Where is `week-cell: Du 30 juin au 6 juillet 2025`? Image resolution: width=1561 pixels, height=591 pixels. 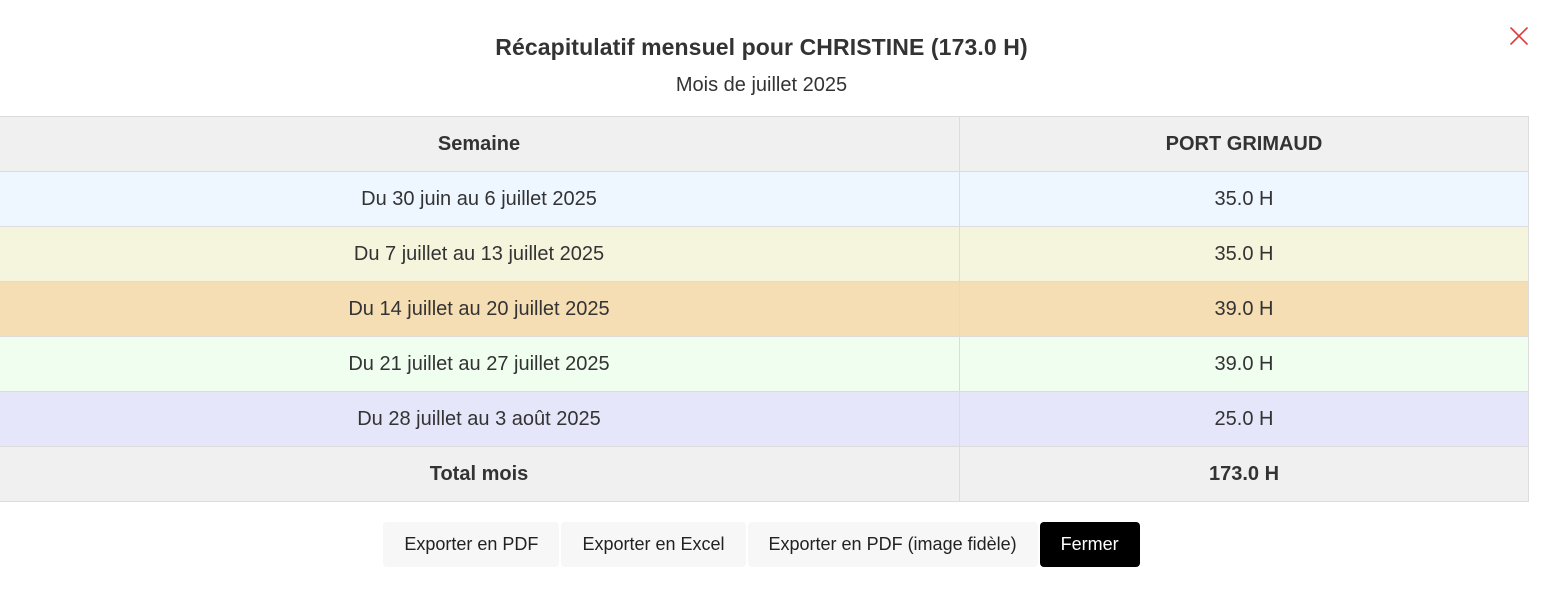 week-cell: Du 30 juin au 6 juillet 2025 is located at coordinates (480, 199).